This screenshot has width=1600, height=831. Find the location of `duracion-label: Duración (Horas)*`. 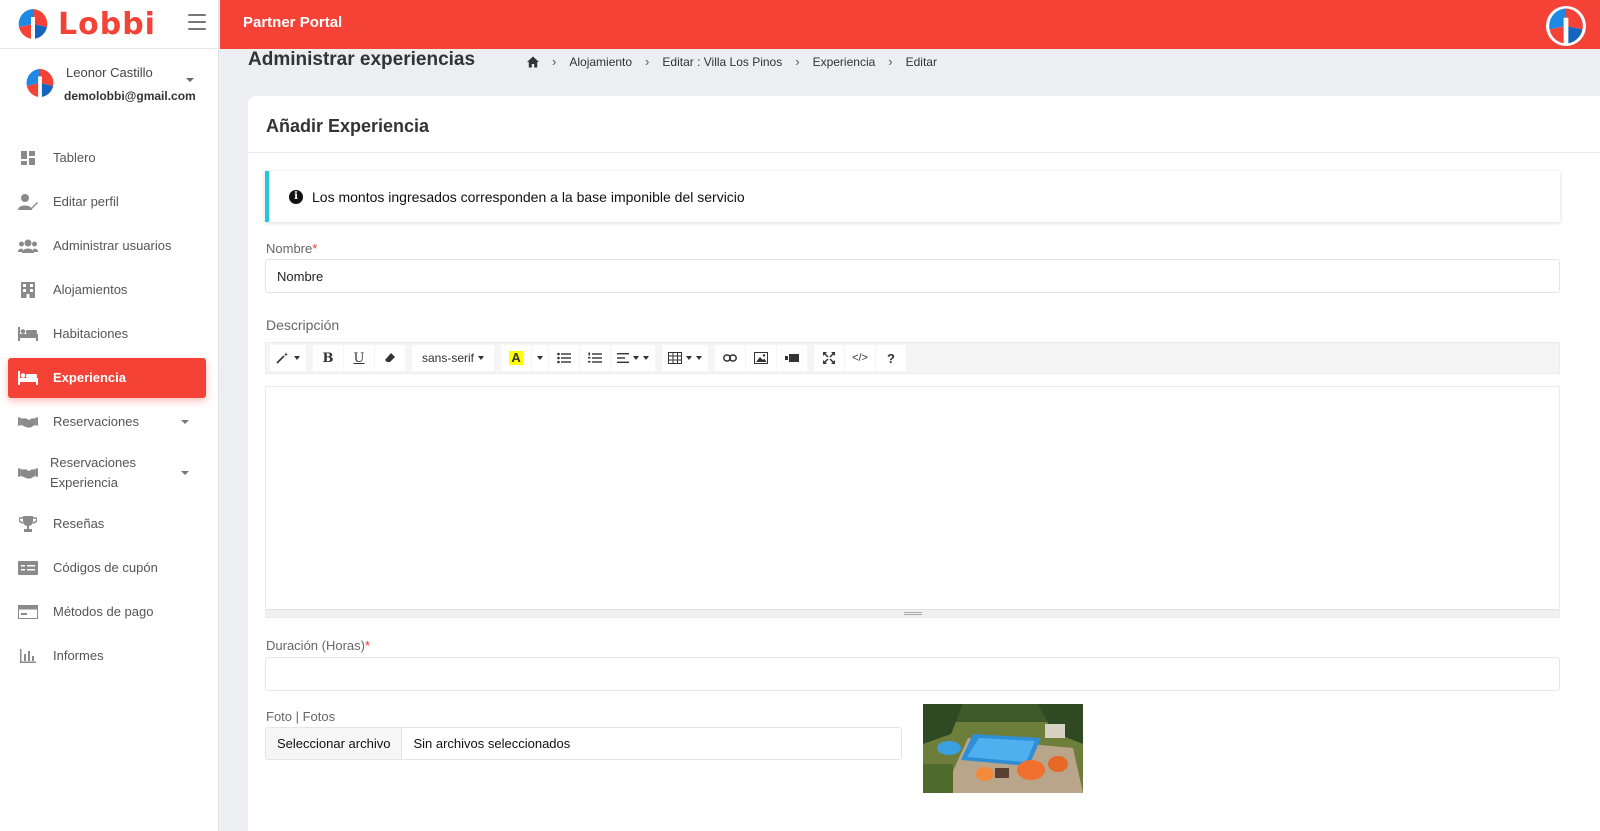

duracion-label: Duración (Horas)* is located at coordinates (318, 645).